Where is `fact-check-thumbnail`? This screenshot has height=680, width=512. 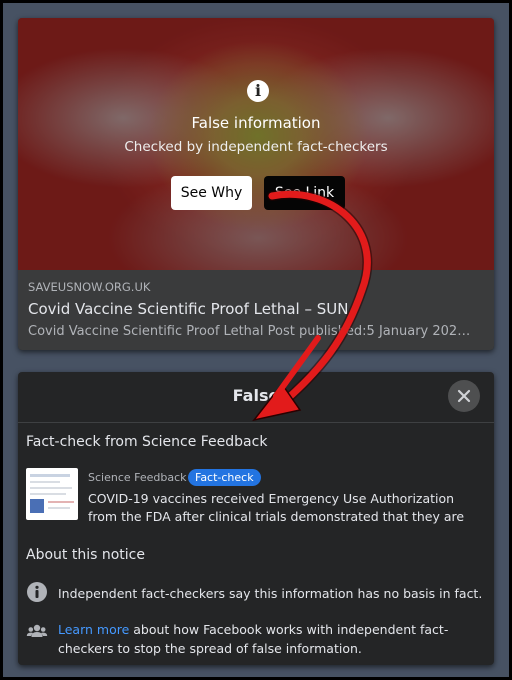
fact-check-thumbnail is located at coordinates (52, 494).